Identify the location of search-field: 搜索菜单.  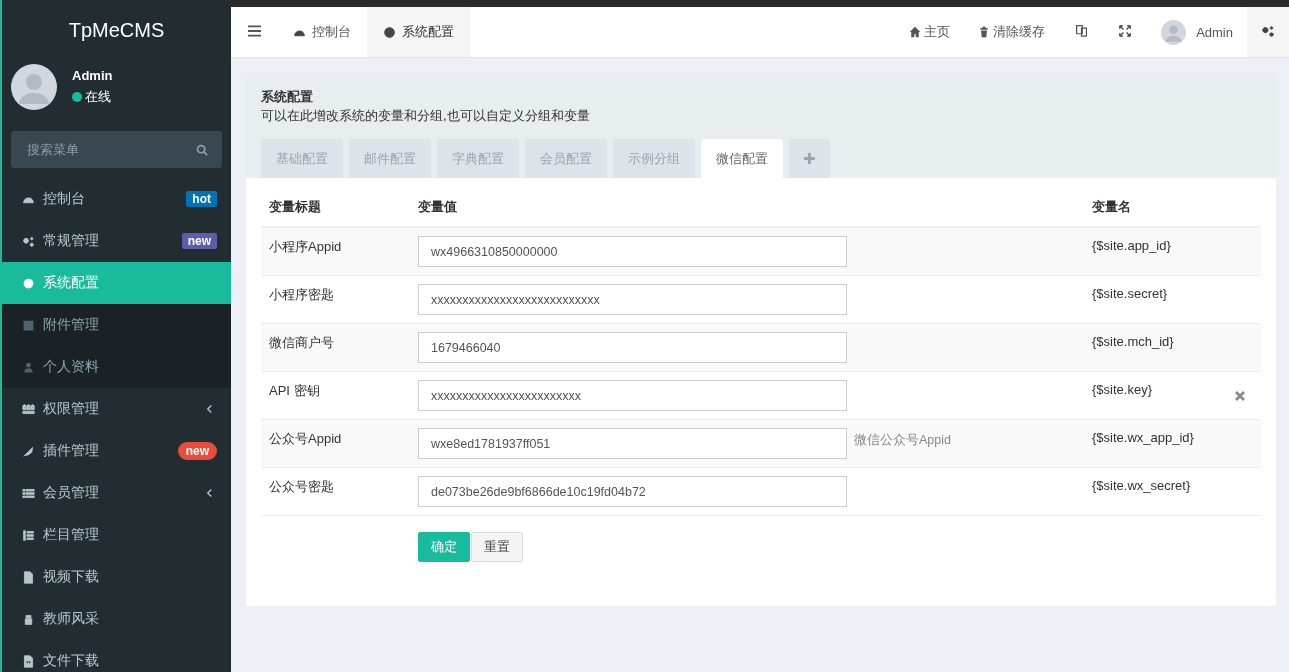
(116, 149).